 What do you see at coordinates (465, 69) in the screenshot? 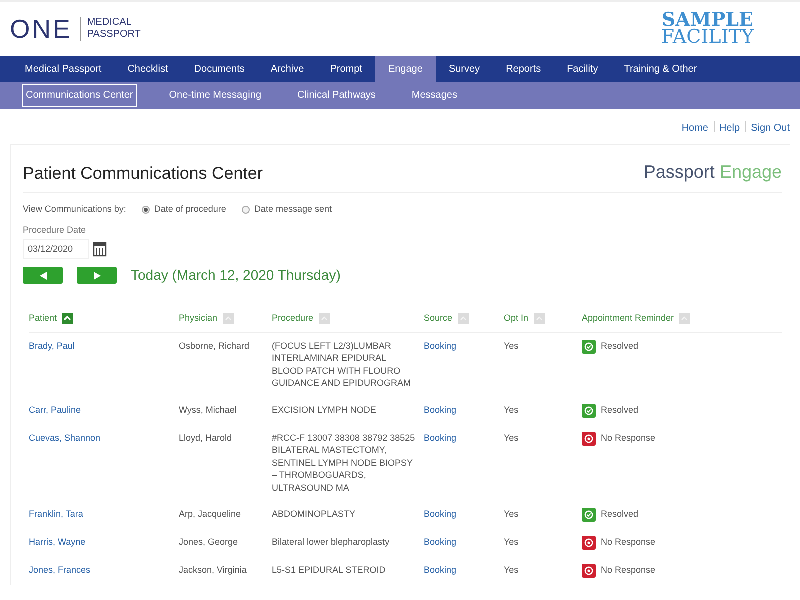
I see `nav-tab: Survey` at bounding box center [465, 69].